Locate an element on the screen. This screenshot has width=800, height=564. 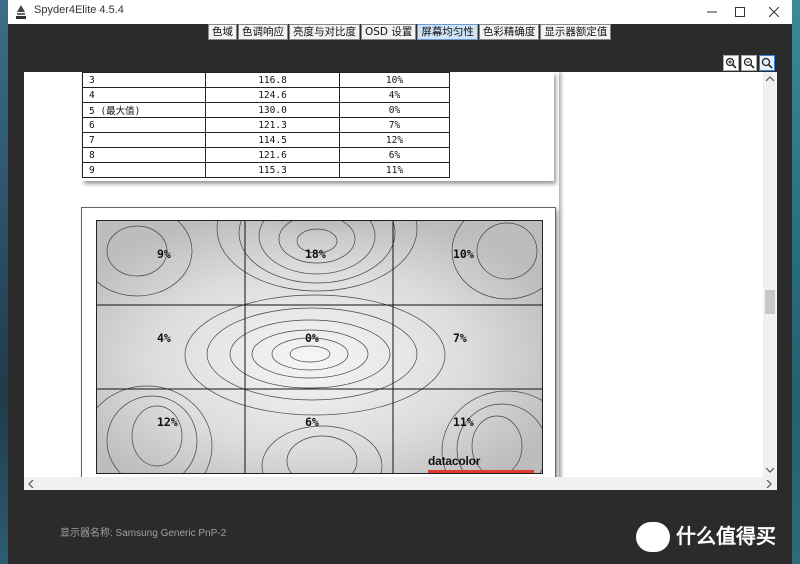
table-row: 8 121.6 6% is located at coordinates (266, 155).